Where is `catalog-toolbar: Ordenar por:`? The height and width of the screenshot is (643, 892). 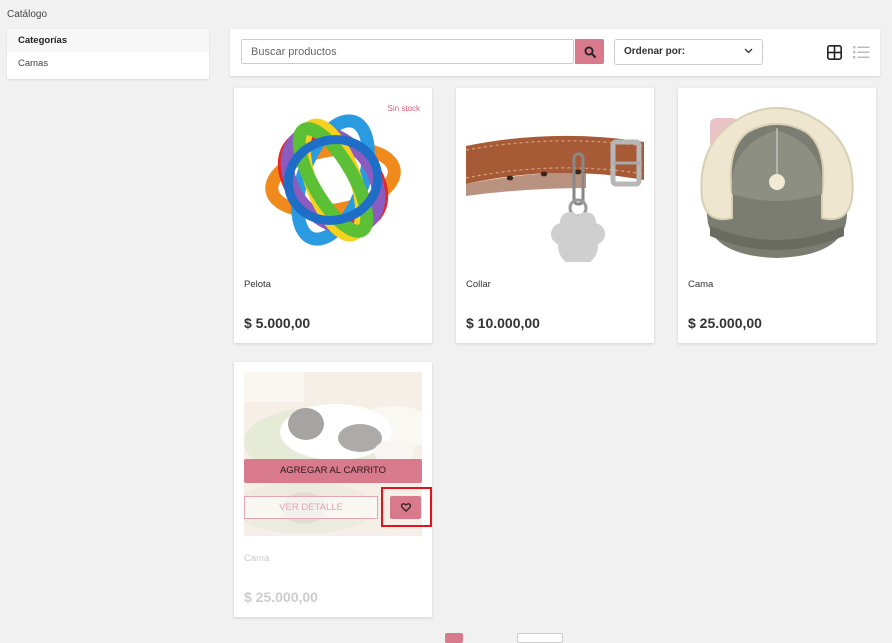
catalog-toolbar: Ordenar por: is located at coordinates (555, 52).